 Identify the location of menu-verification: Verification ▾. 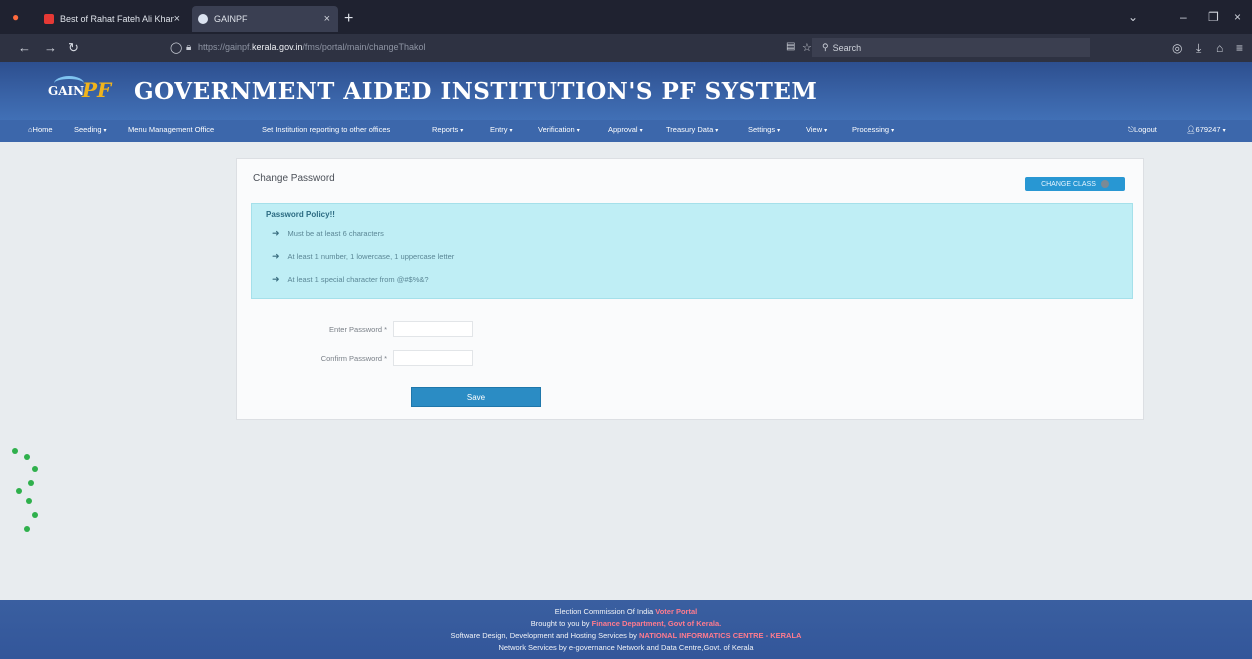
(559, 129).